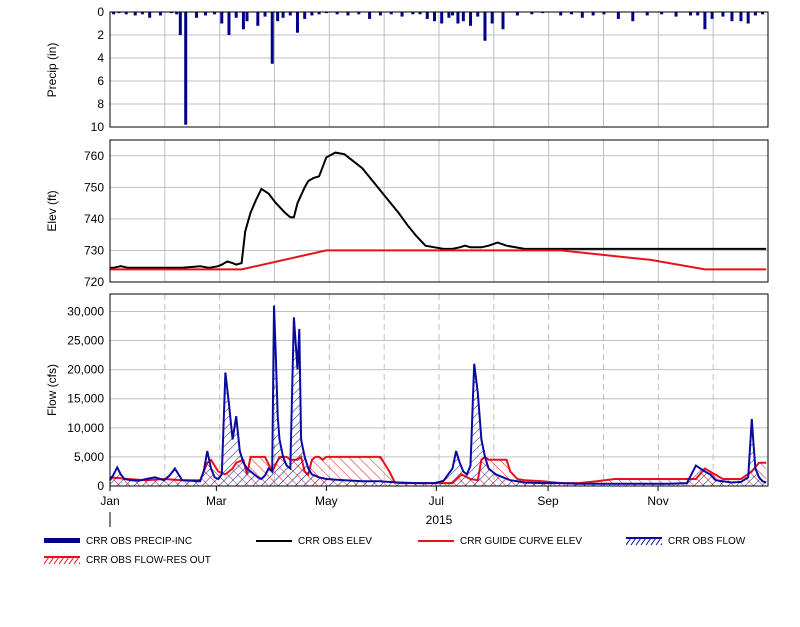 The width and height of the screenshot is (800, 627). I want to click on y-tick-label: 15,000, so click(85, 399).